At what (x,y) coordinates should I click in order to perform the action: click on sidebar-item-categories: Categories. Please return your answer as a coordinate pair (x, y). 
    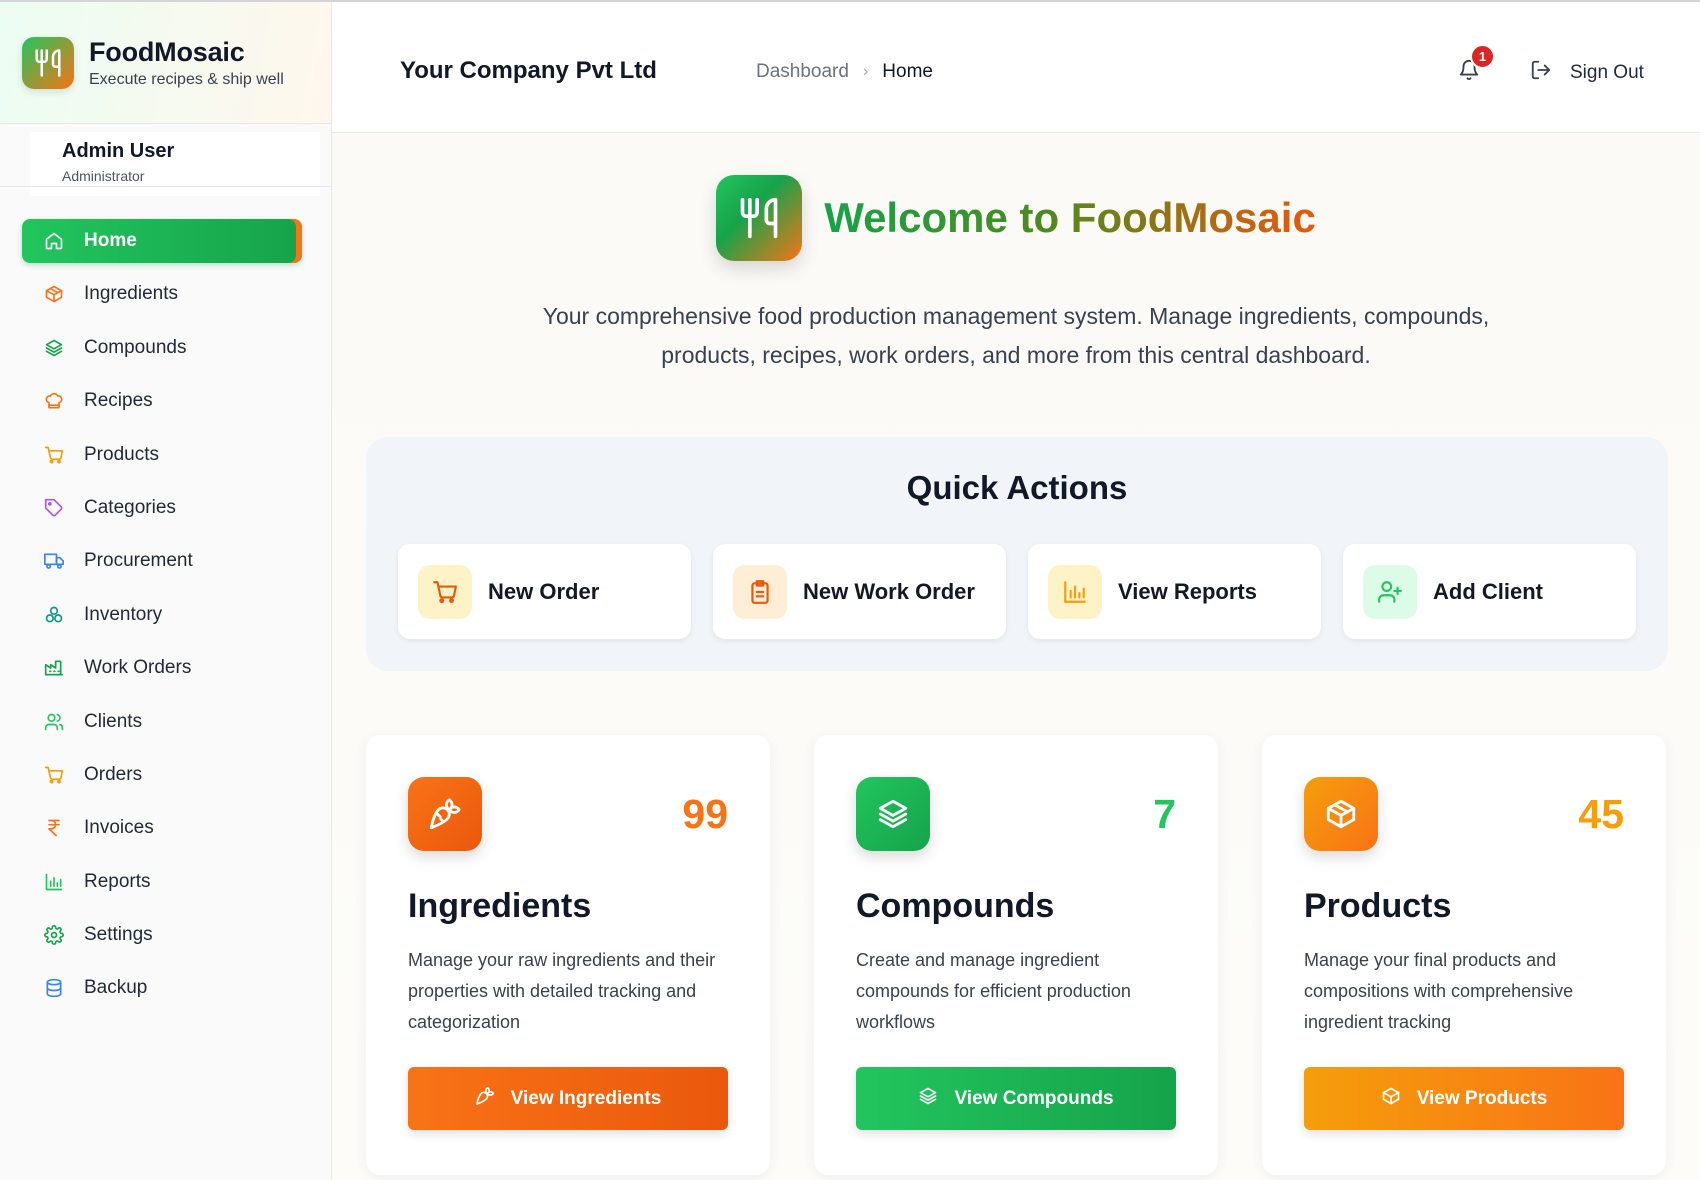
    Looking at the image, I should click on (162, 508).